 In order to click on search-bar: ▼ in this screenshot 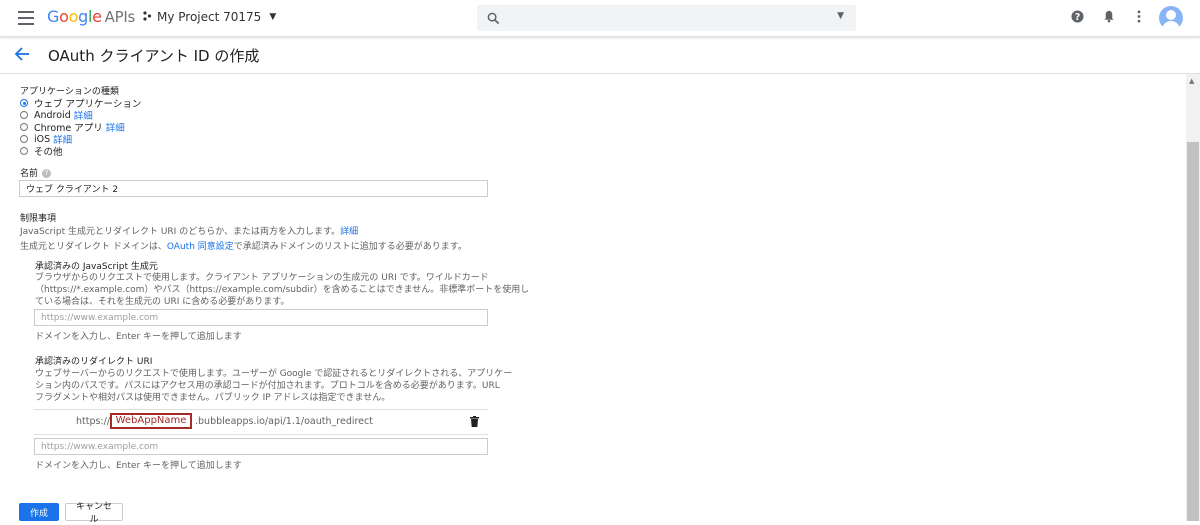, I will do `click(666, 18)`.